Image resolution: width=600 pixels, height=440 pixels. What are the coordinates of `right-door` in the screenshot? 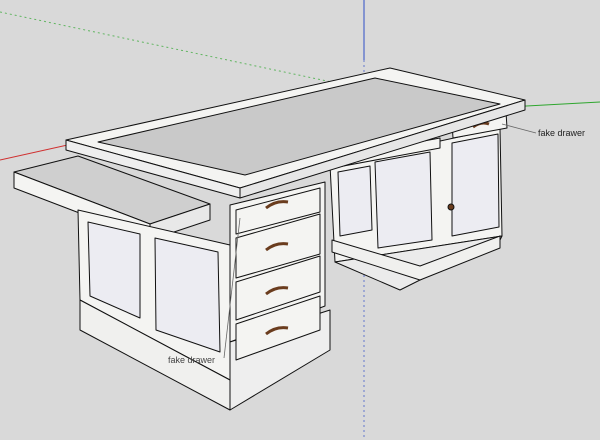 It's located at (475, 185).